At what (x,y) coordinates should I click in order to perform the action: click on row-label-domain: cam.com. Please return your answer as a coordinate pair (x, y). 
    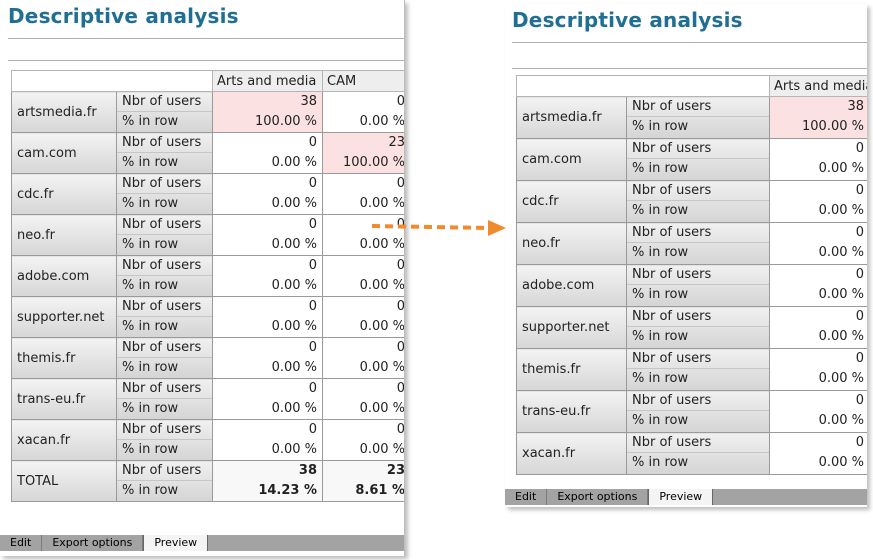
    Looking at the image, I should click on (571, 159).